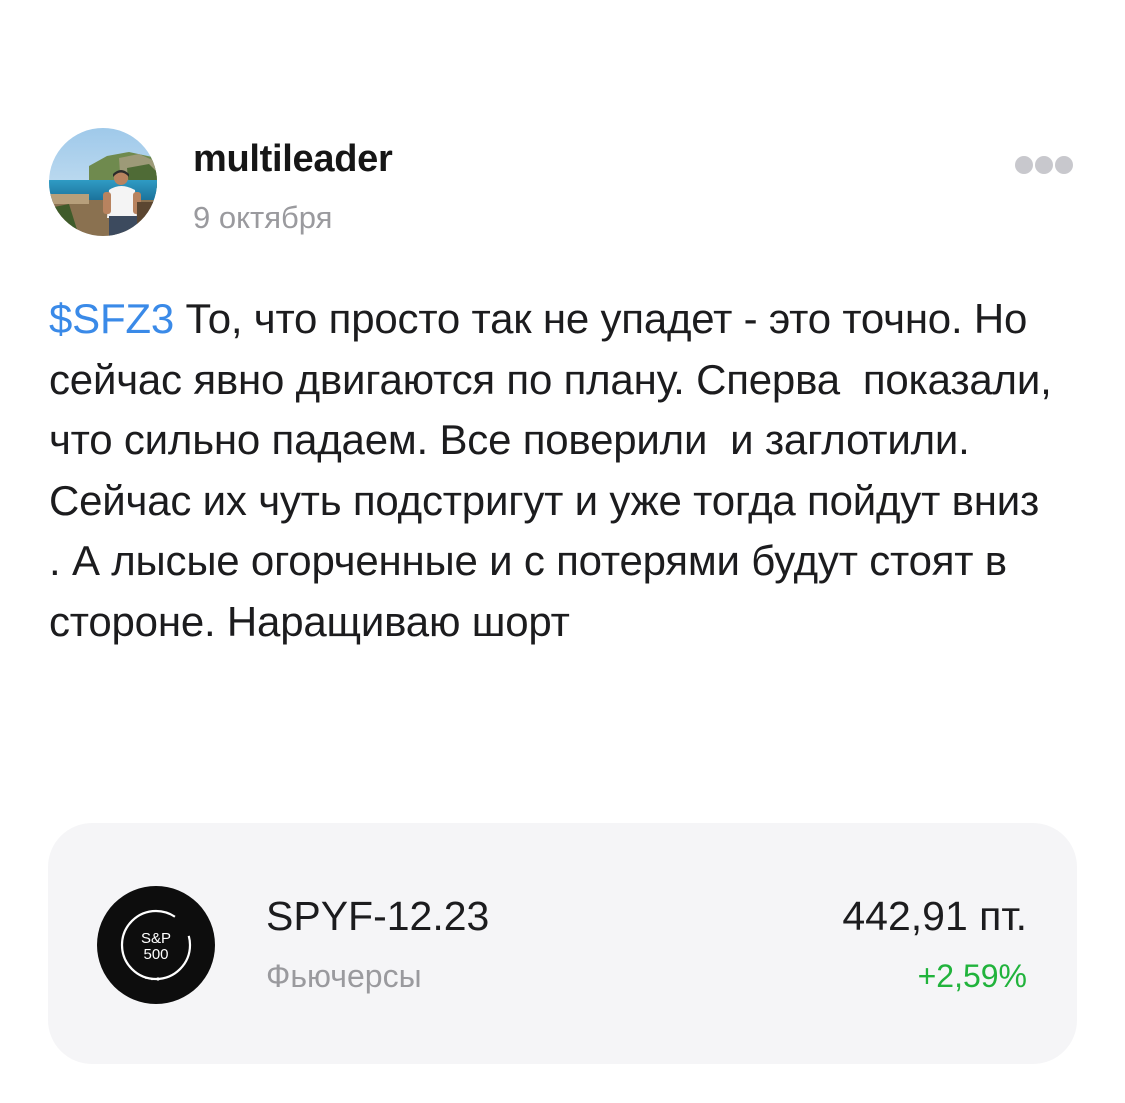 Image resolution: width=1125 pixels, height=1103 pixels. What do you see at coordinates (111, 318) in the screenshot?
I see `ticker-tag-link: $SFZ3` at bounding box center [111, 318].